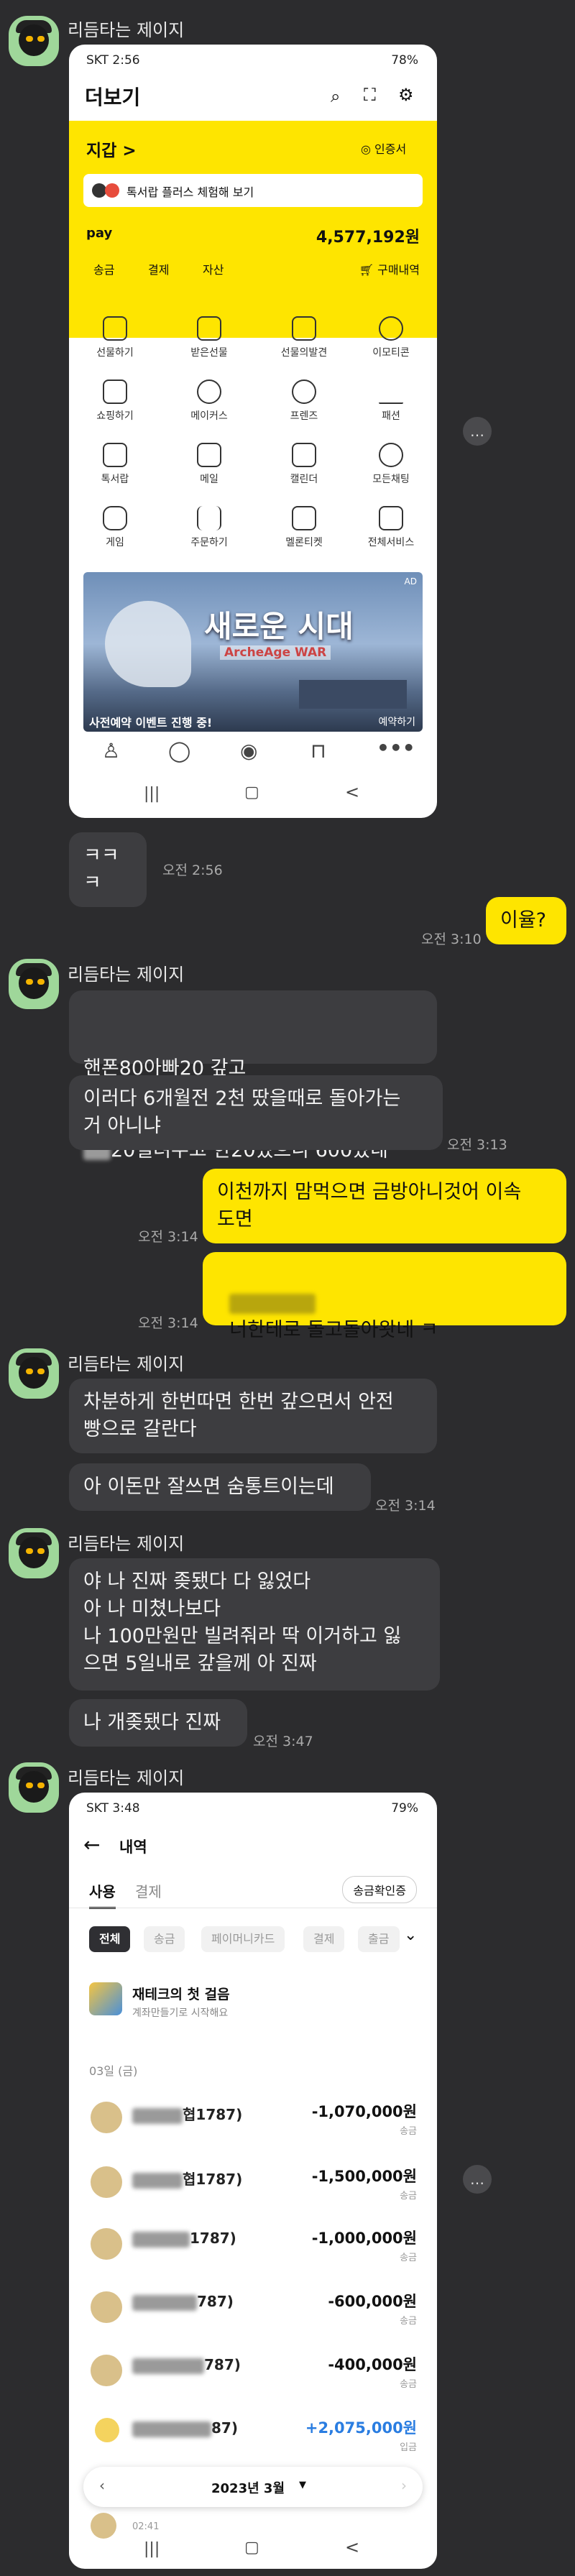 This screenshot has width=575, height=2576. Describe the element at coordinates (213, 268) in the screenshot. I see `pay-tab-asset: 자산` at that location.